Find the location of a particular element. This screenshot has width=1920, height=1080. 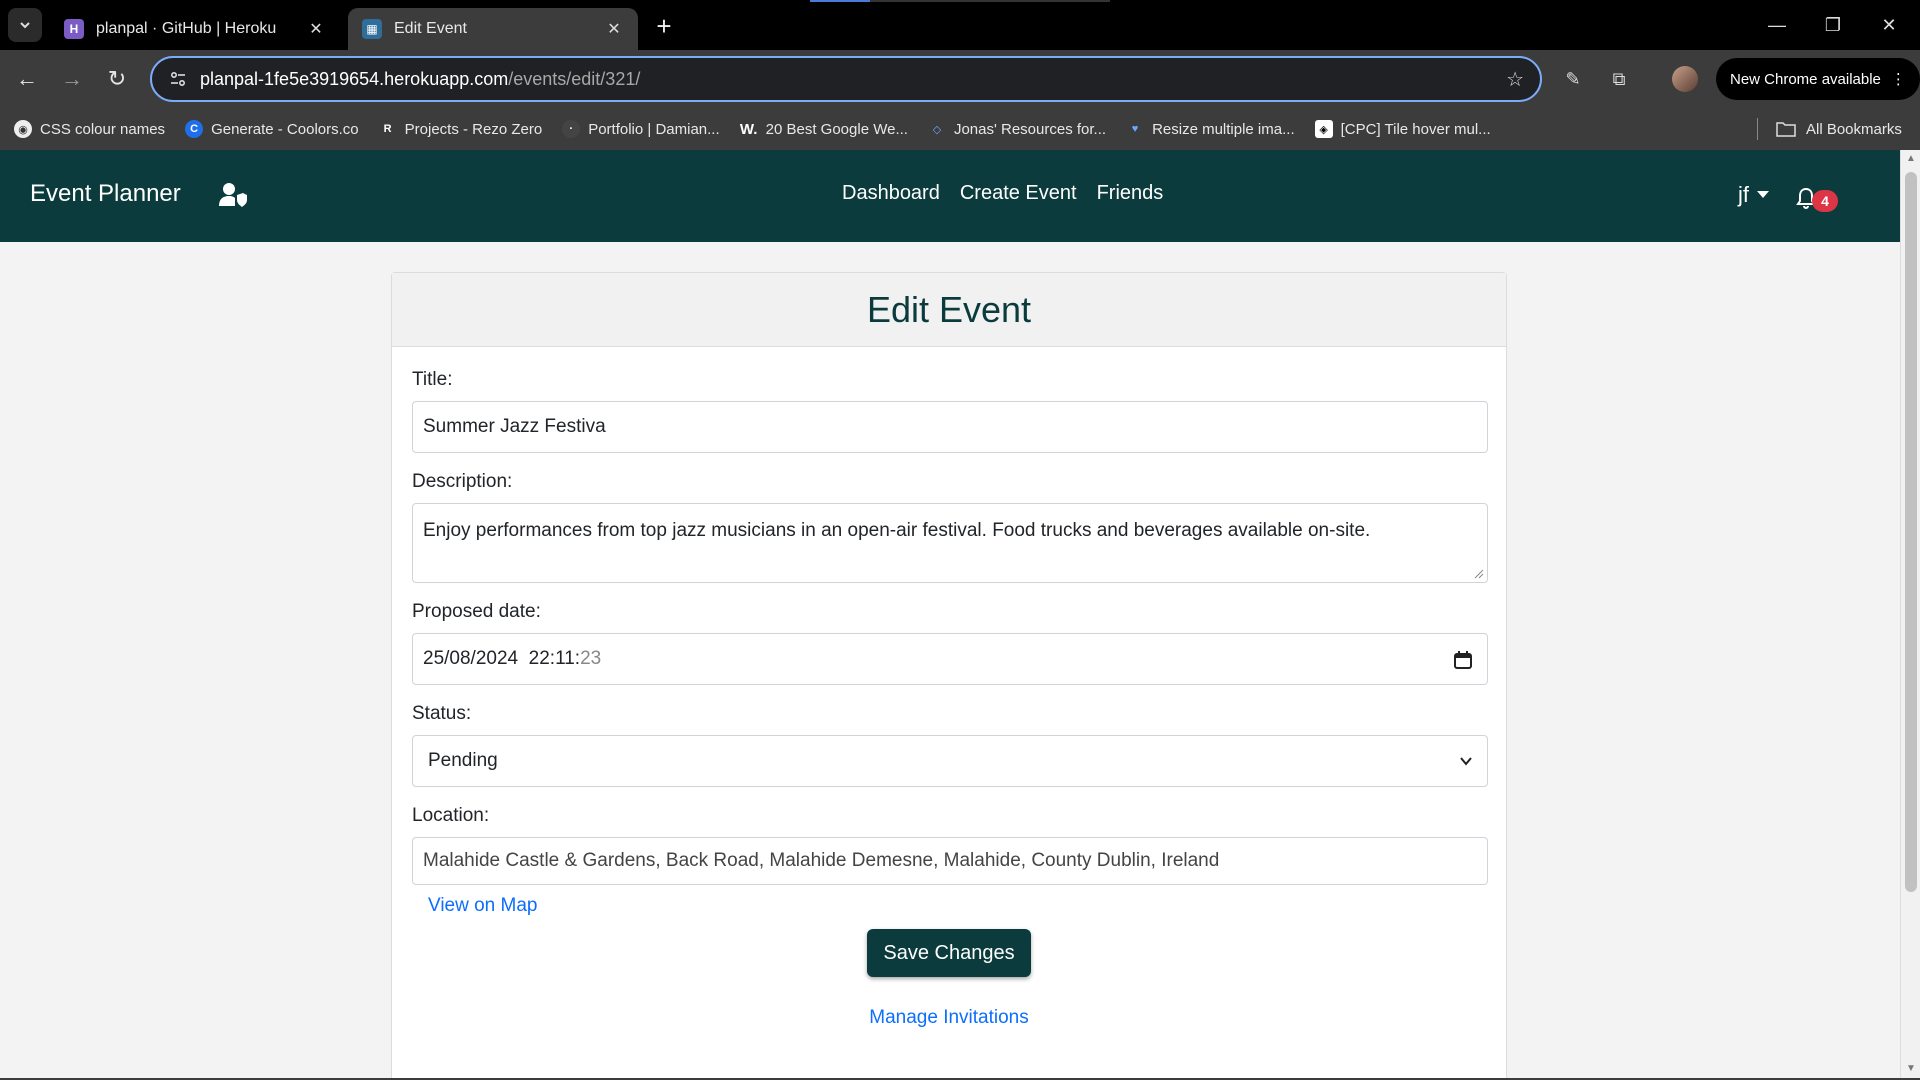

description-label: Description: is located at coordinates (462, 481).